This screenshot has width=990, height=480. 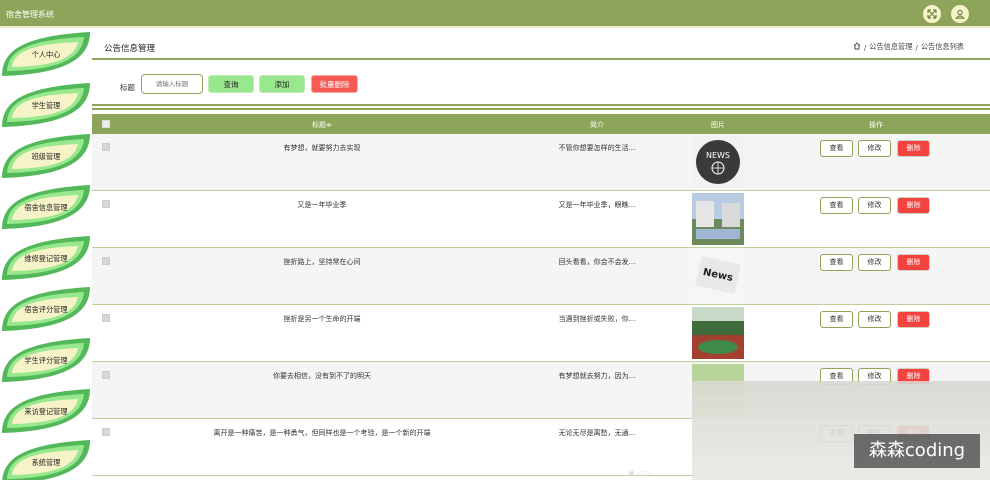 I want to click on sidebar-item: 维修登记管理, so click(x=46, y=258).